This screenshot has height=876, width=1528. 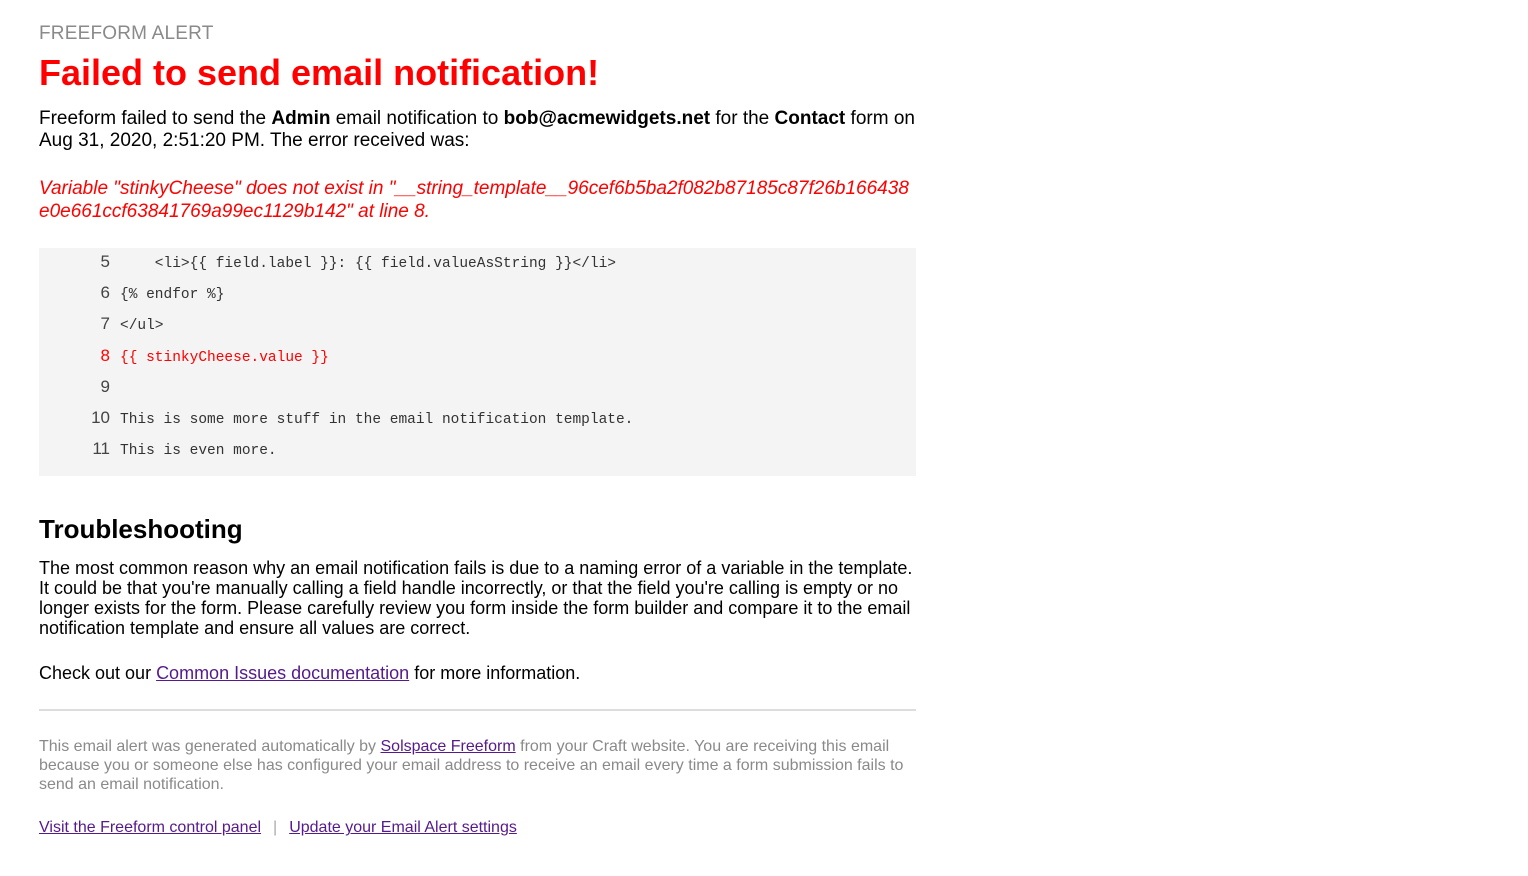 I want to click on recipient-email: bob@acmewidgets.net, so click(x=607, y=118).